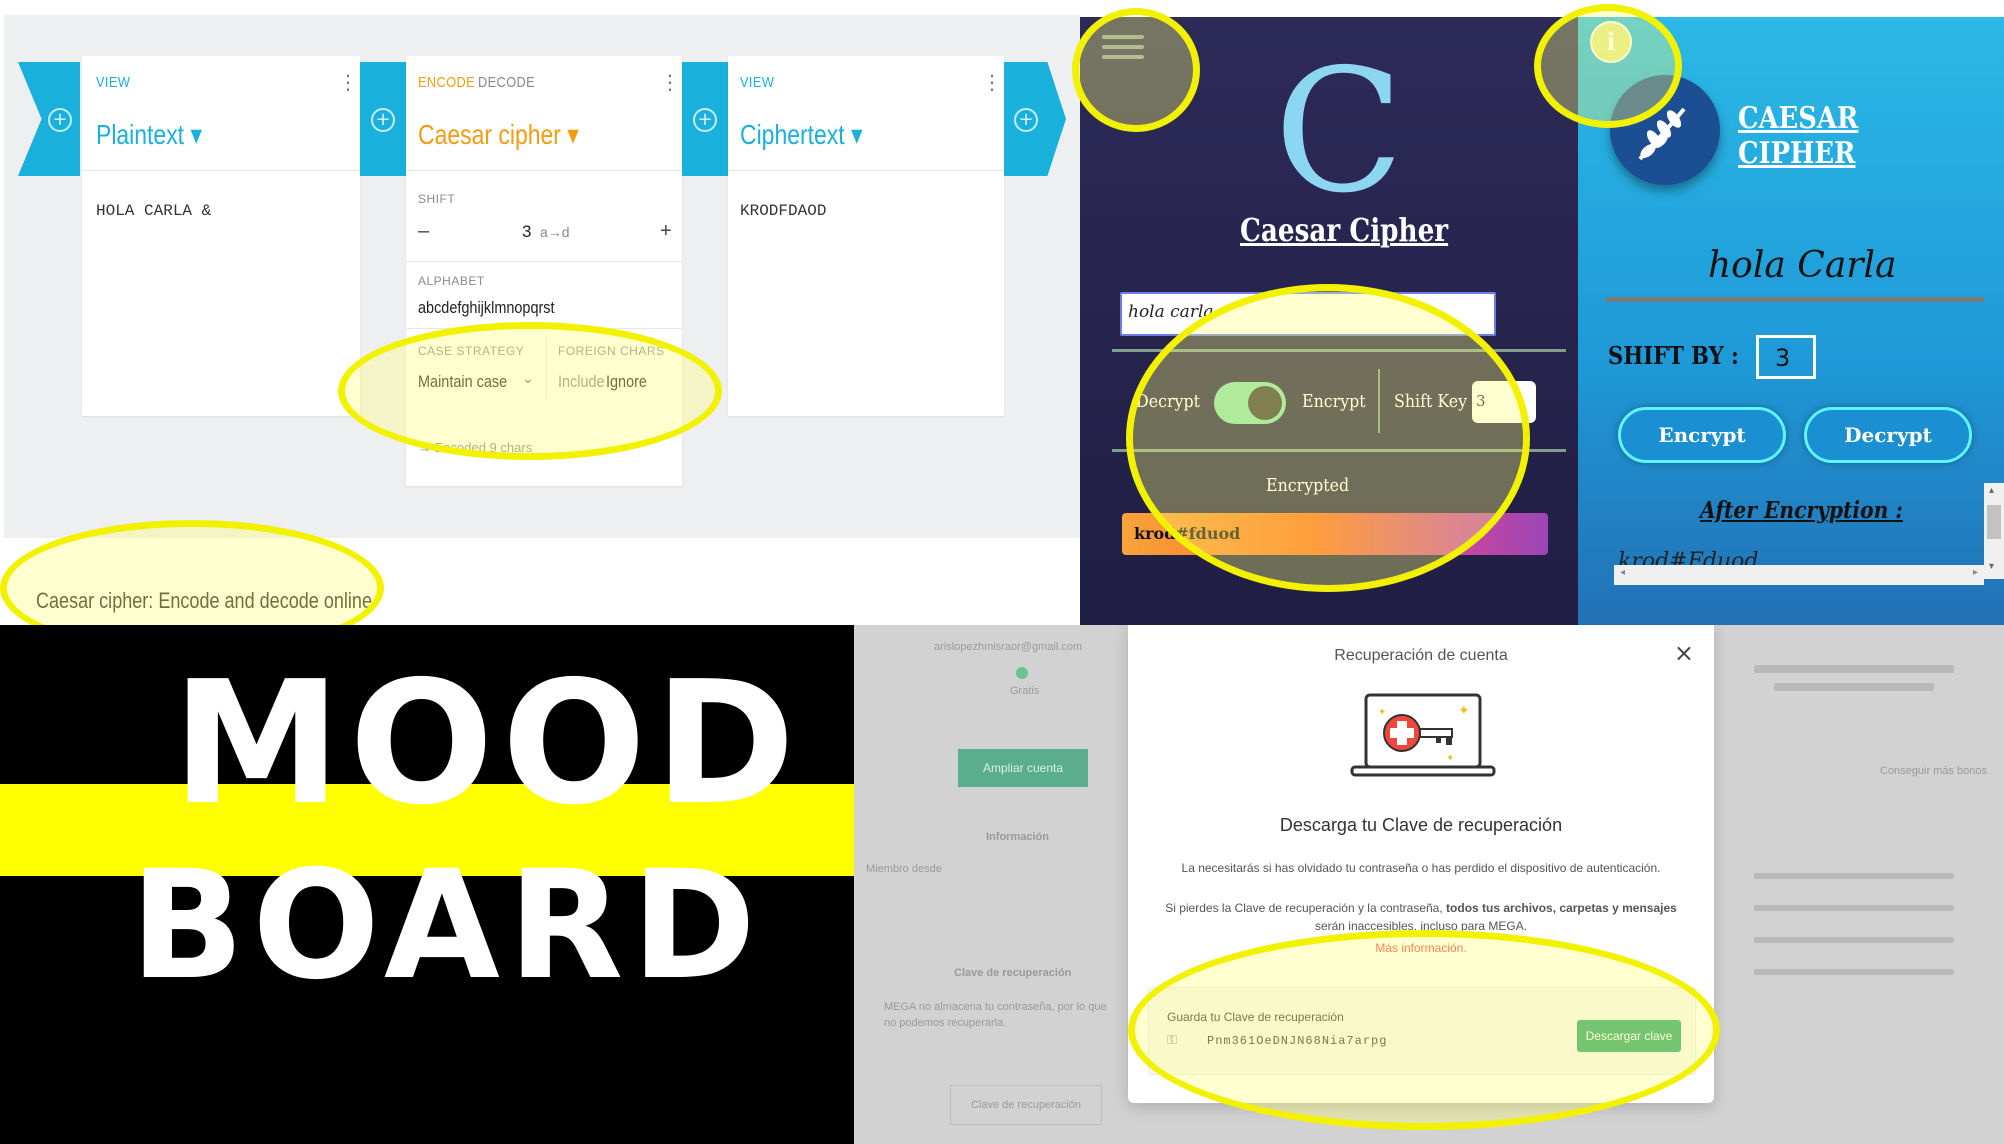 The width and height of the screenshot is (2004, 1144). I want to click on scroll-up-icon: ▴, so click(1991, 490).